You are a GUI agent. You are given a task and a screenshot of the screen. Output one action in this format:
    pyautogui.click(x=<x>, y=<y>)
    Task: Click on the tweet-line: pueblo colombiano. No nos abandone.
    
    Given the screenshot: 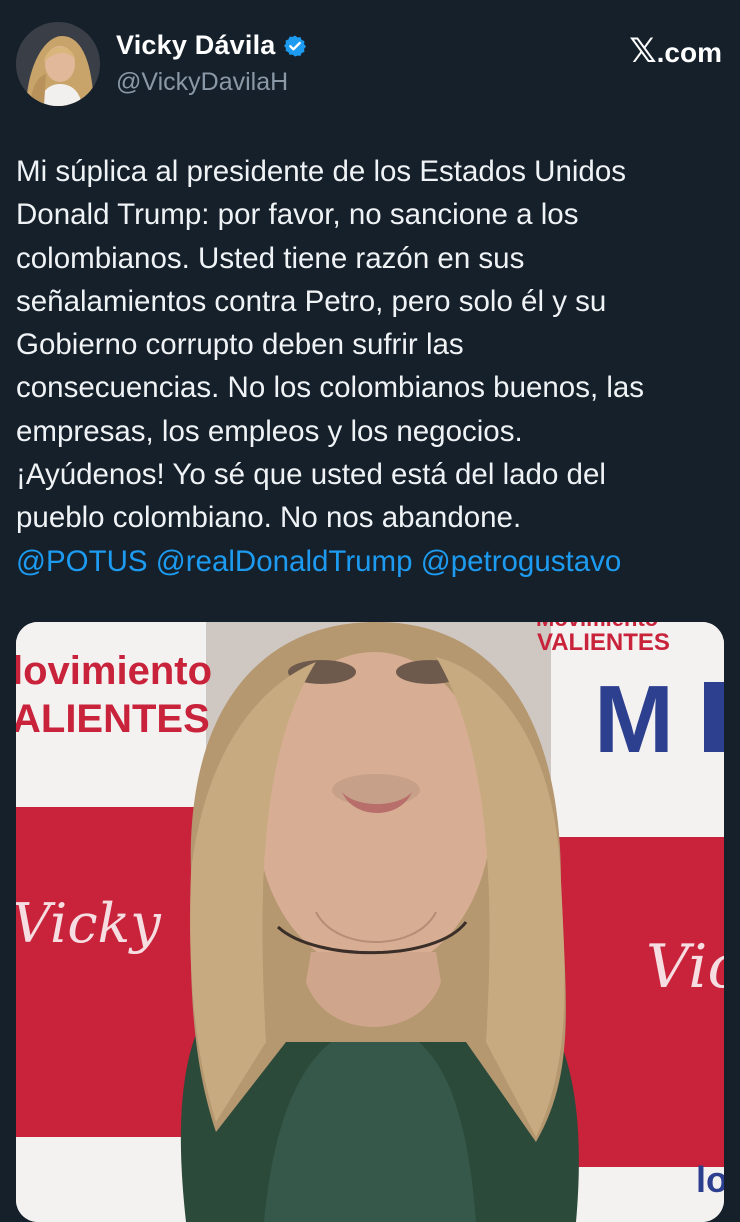 What is the action you would take?
    pyautogui.click(x=269, y=518)
    